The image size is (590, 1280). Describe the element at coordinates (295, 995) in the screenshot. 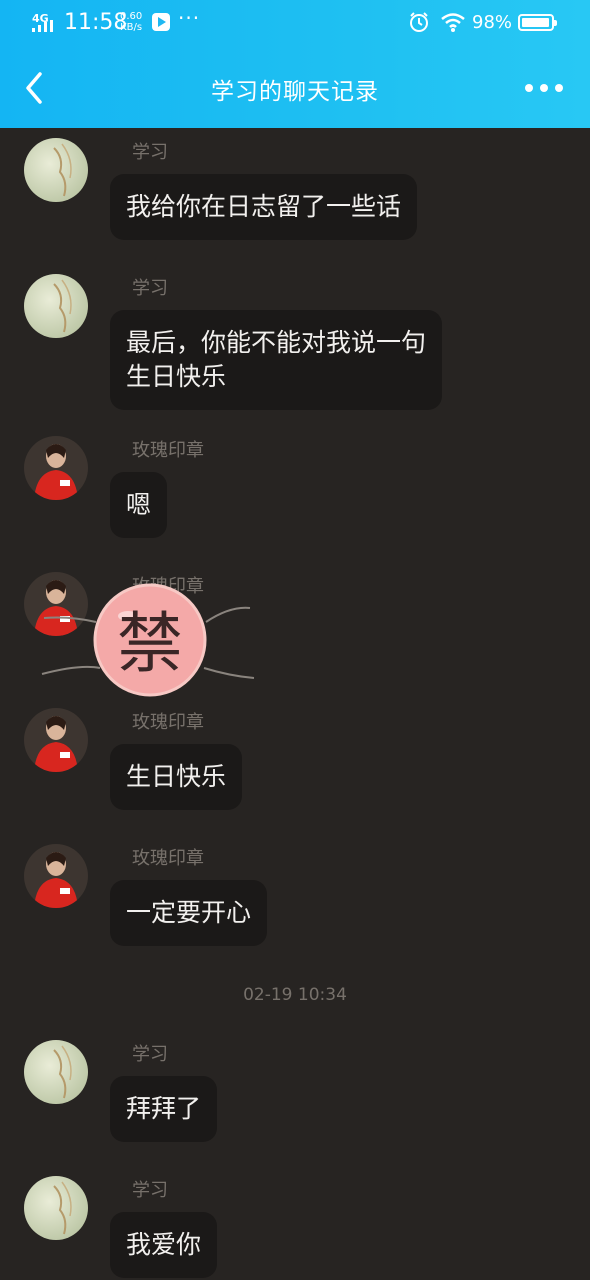

I see `message-timestamp: 02-19 10:34` at that location.